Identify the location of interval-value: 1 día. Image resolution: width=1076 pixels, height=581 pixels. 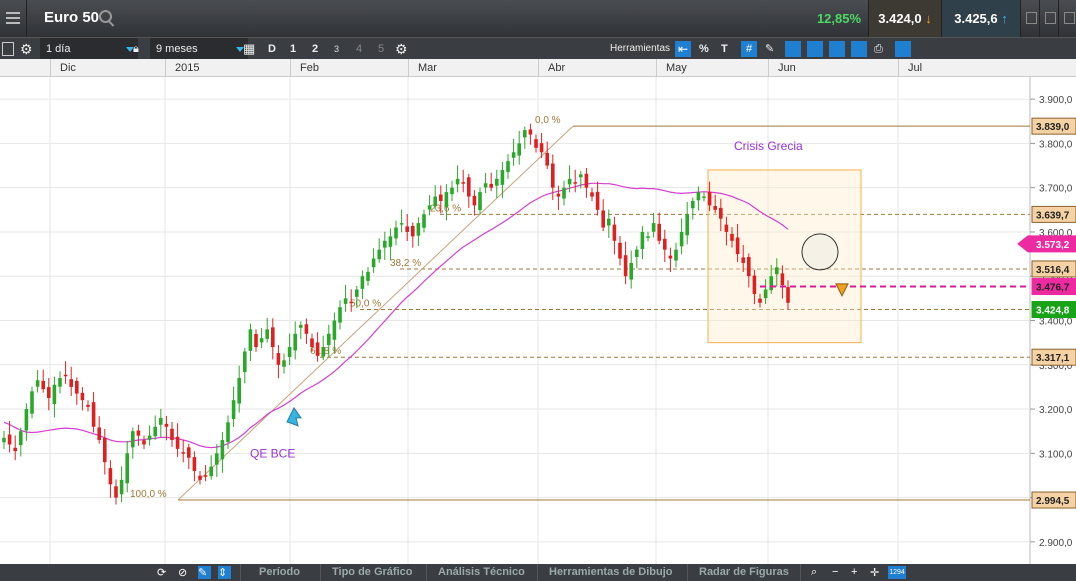
(58, 49).